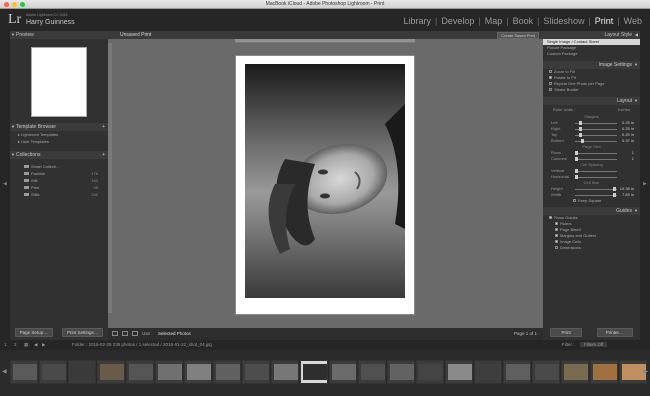  Describe the element at coordinates (26, 345) in the screenshot. I see `grid-view-icon: ▦` at that location.